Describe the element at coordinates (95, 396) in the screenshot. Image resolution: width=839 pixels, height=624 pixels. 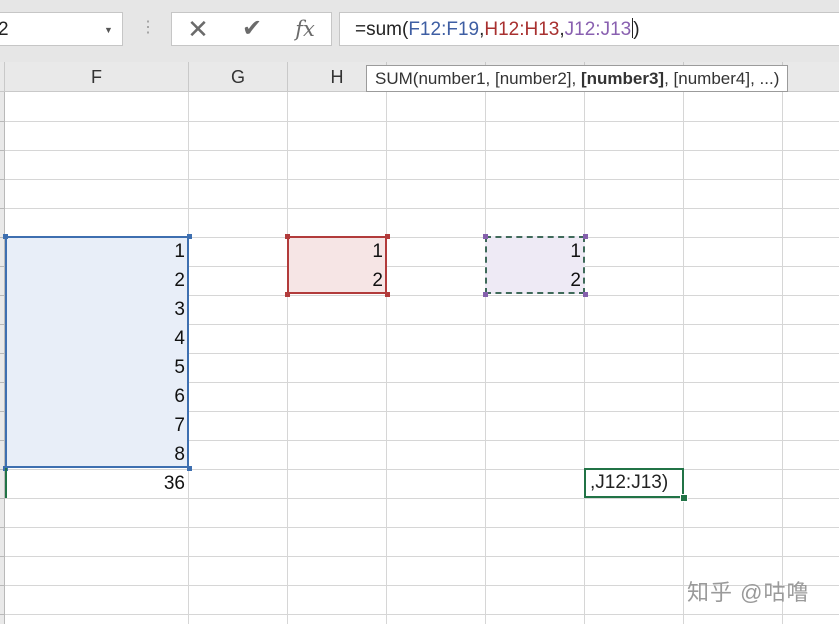
I see `cell-value: 6` at that location.